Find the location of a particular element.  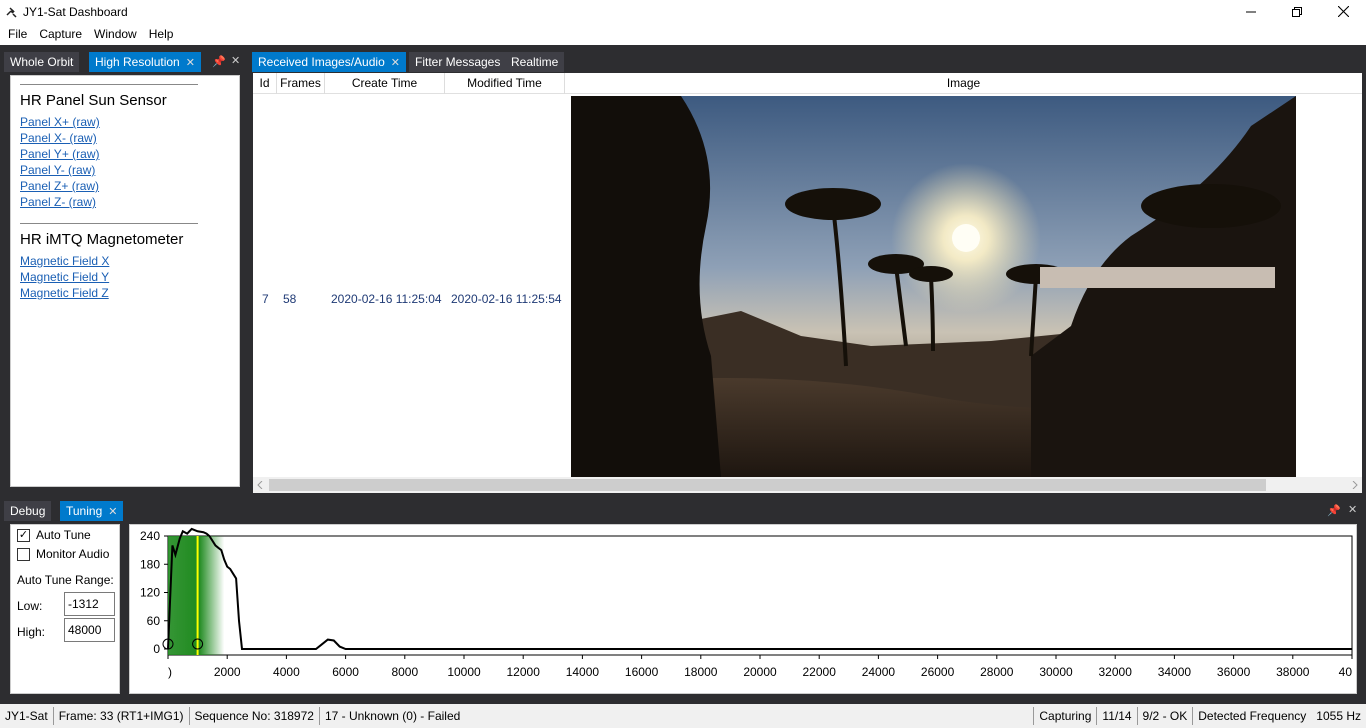

monitor-audio-label: Monitor Audio is located at coordinates (73, 554).